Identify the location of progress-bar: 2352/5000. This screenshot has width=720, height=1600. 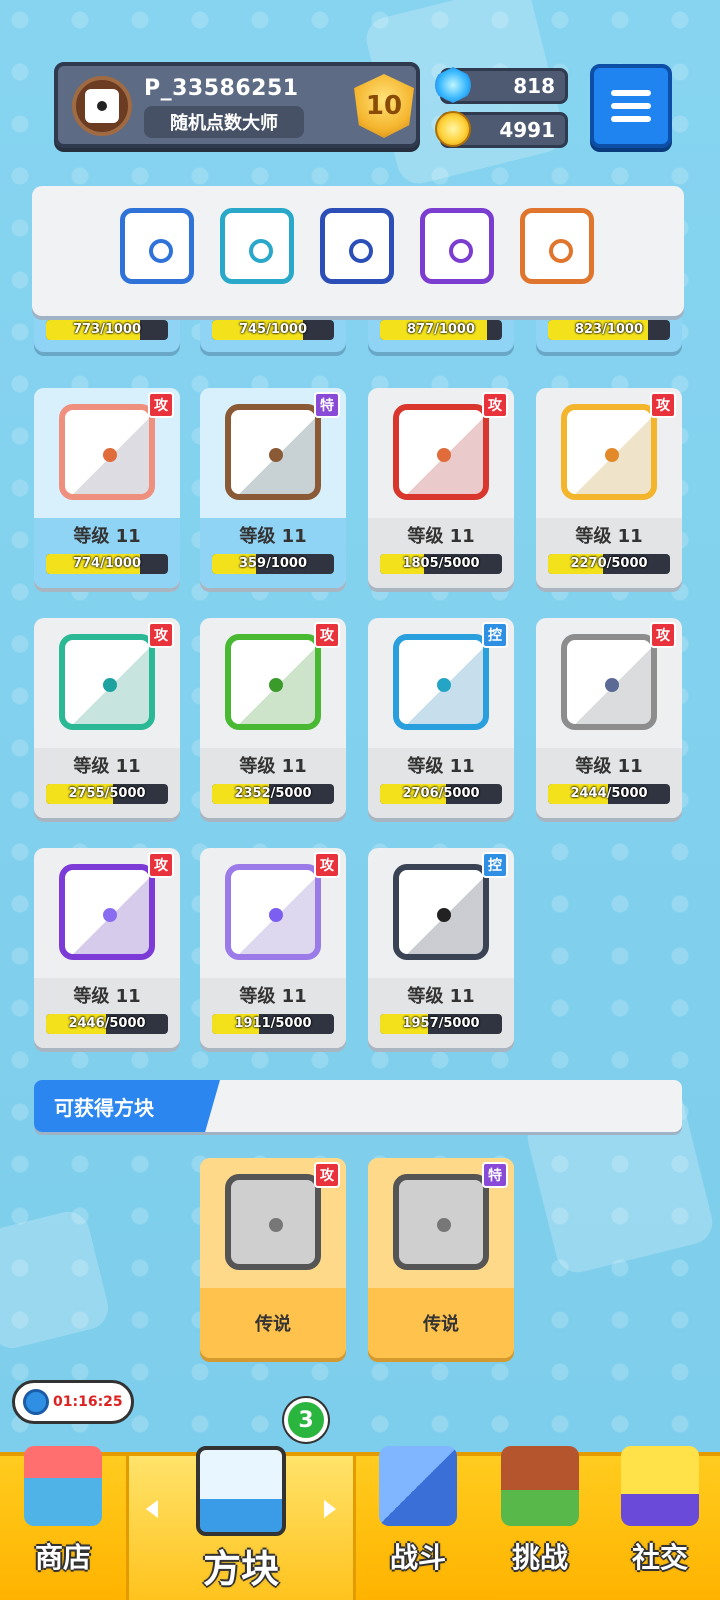
(273, 794).